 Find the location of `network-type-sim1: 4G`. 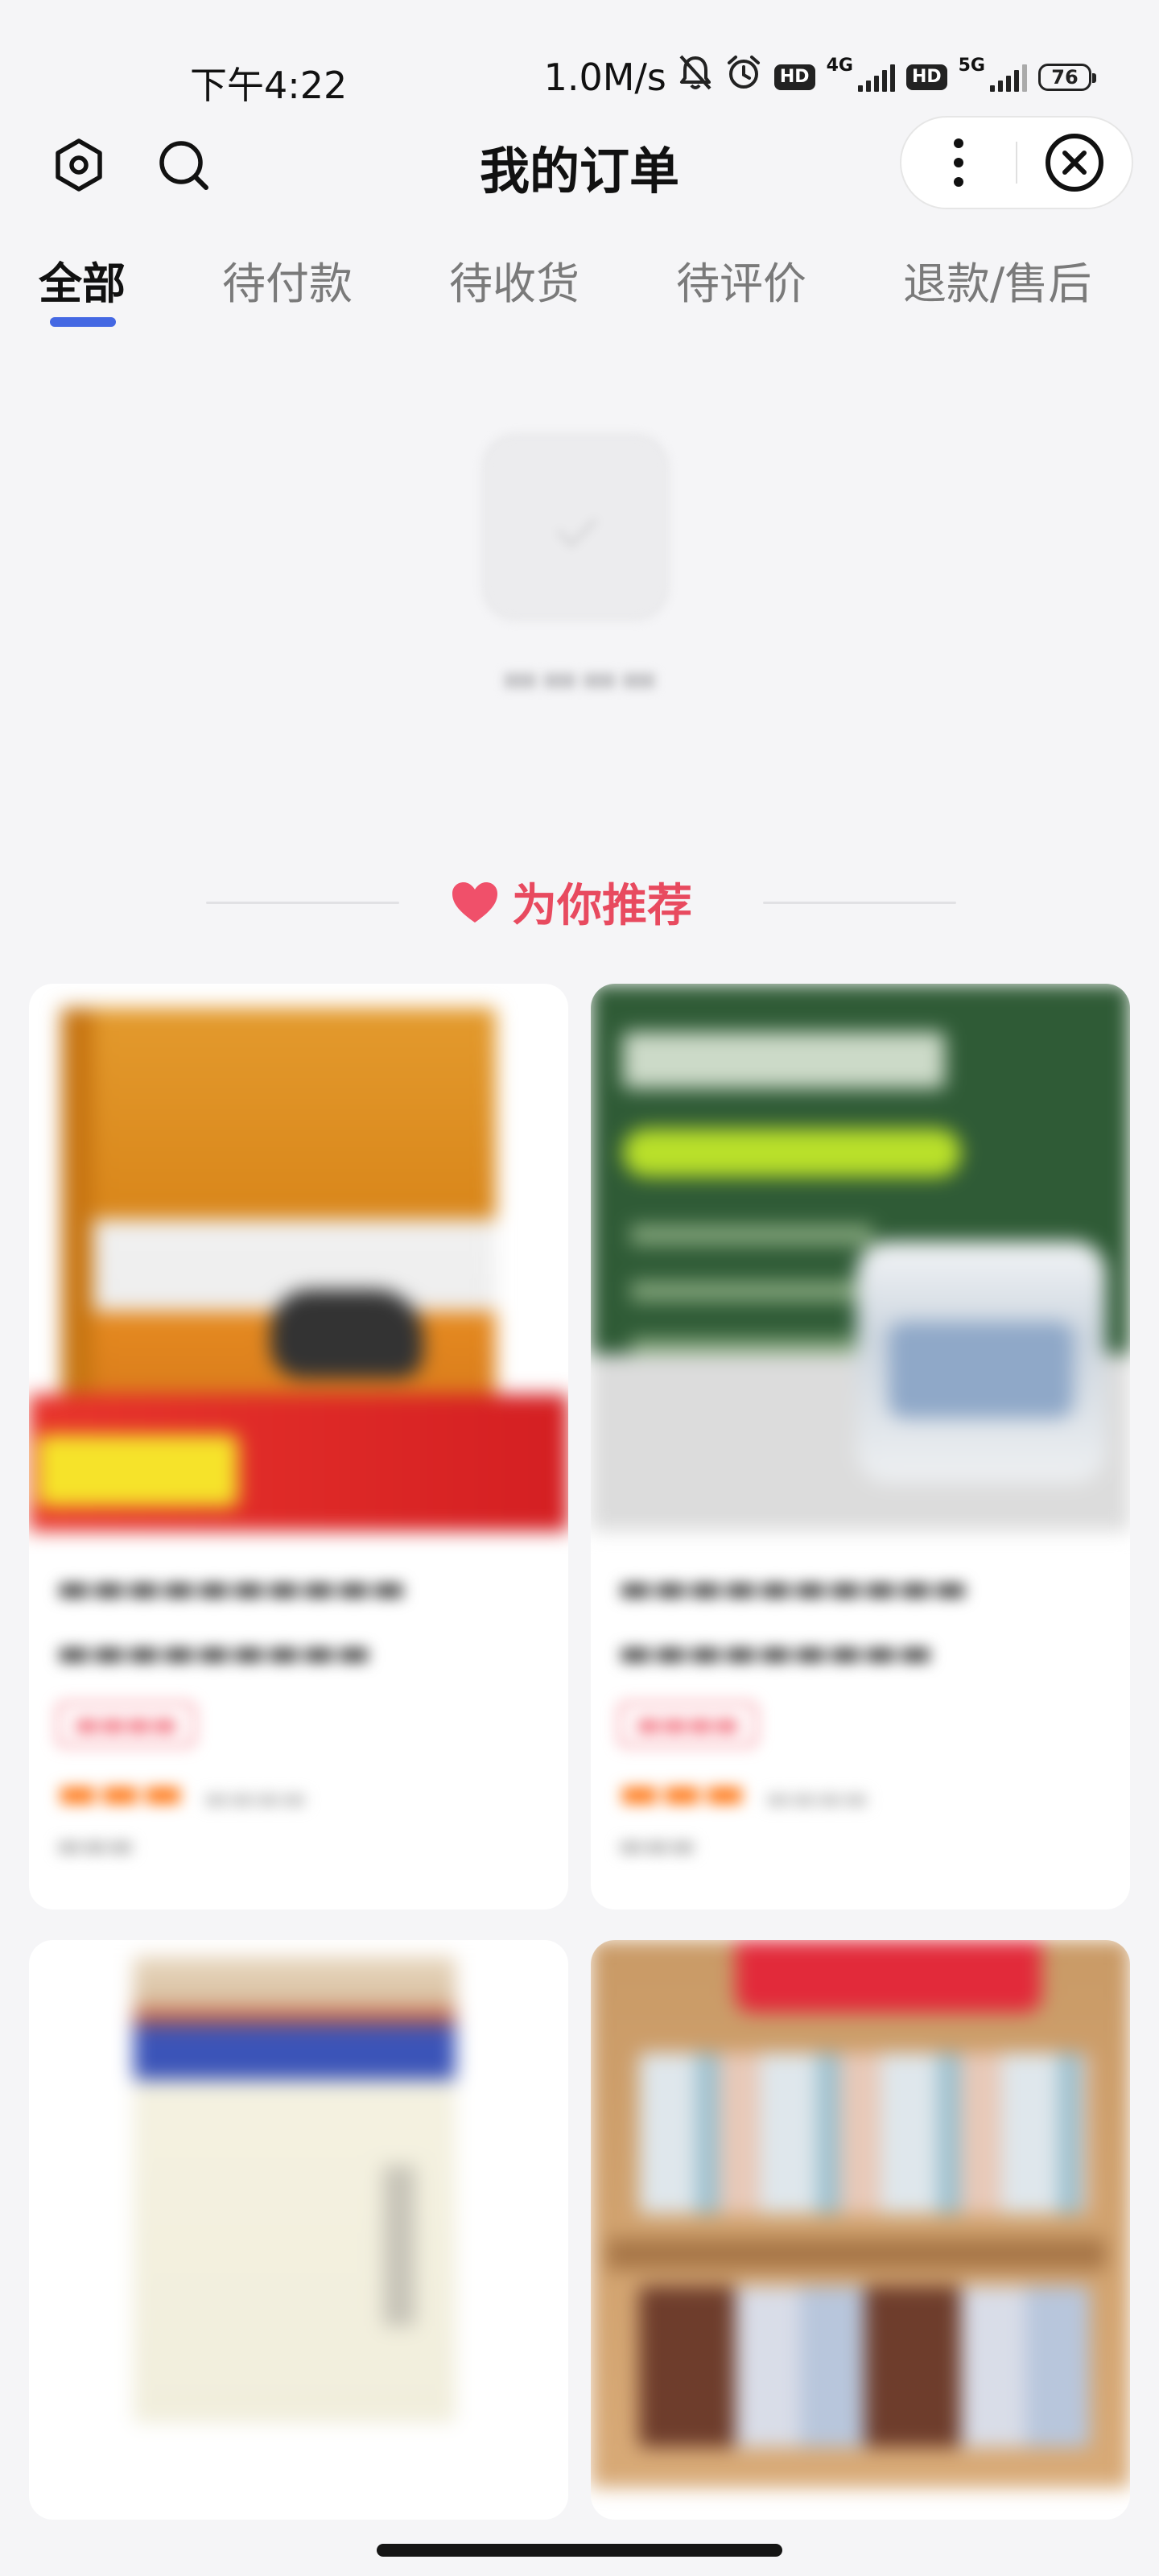

network-type-sim1: 4G is located at coordinates (840, 66).